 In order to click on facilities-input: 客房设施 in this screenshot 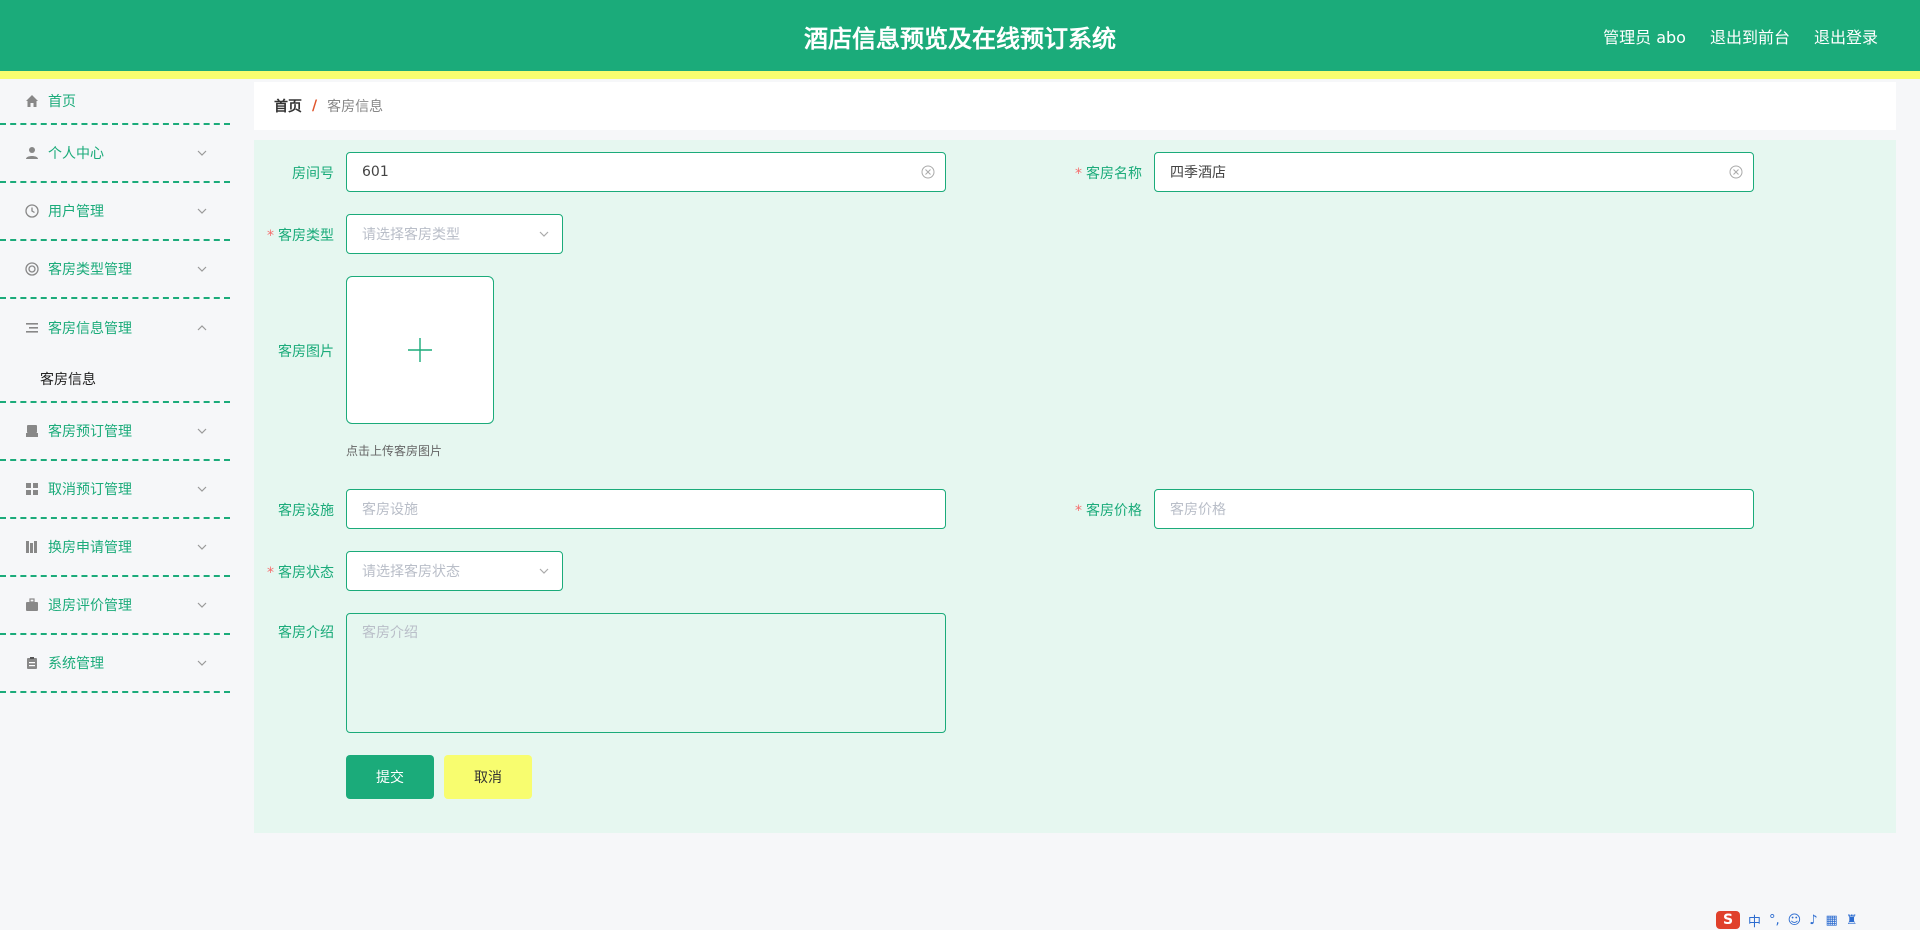, I will do `click(646, 509)`.